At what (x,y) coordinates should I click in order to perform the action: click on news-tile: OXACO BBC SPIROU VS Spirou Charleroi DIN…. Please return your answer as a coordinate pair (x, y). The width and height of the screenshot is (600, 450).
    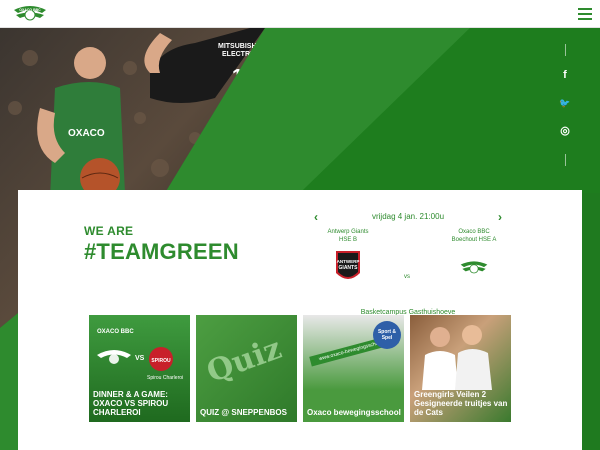
    Looking at the image, I should click on (139, 368).